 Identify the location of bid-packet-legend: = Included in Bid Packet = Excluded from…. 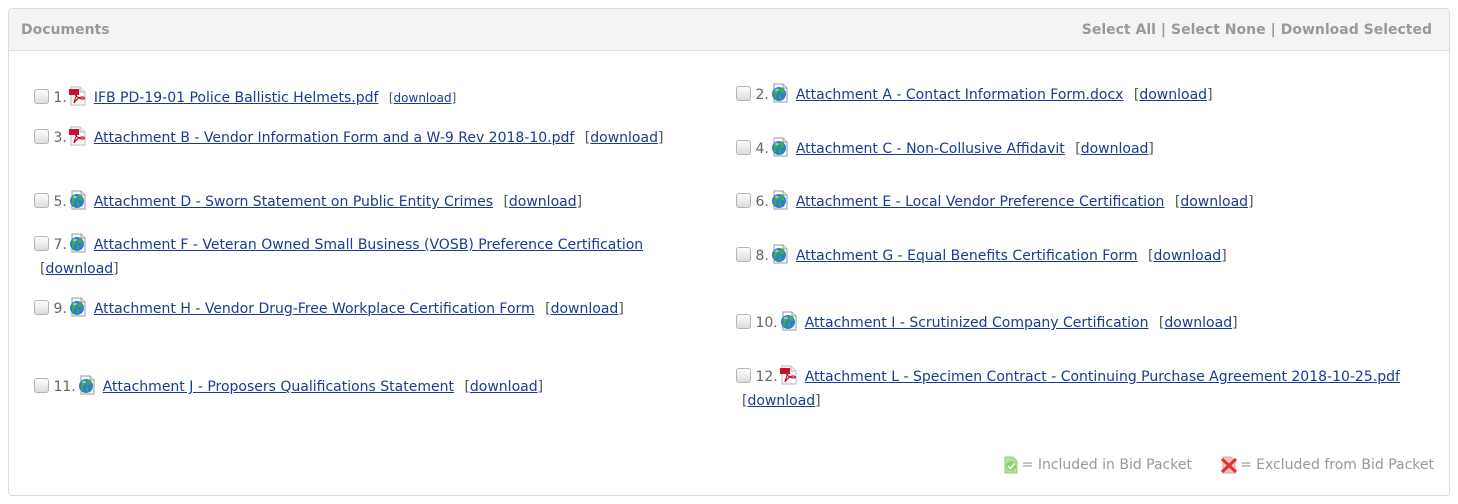
(1218, 465).